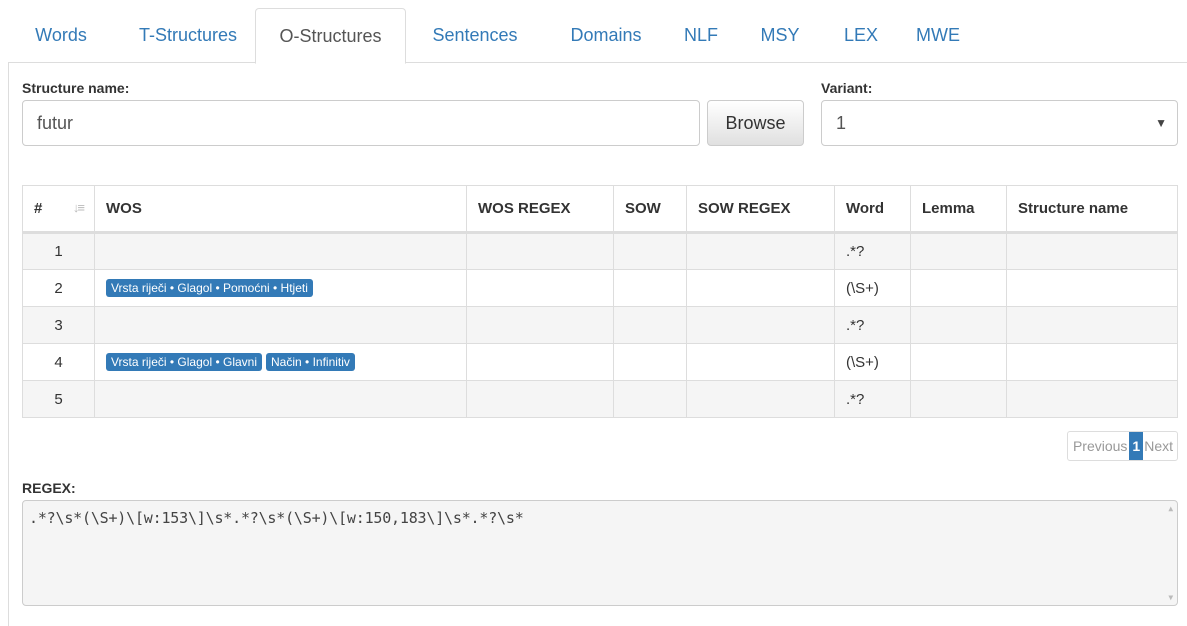 The width and height of the screenshot is (1187, 626). Describe the element at coordinates (780, 35) in the screenshot. I see `tab-msy: MSY` at that location.